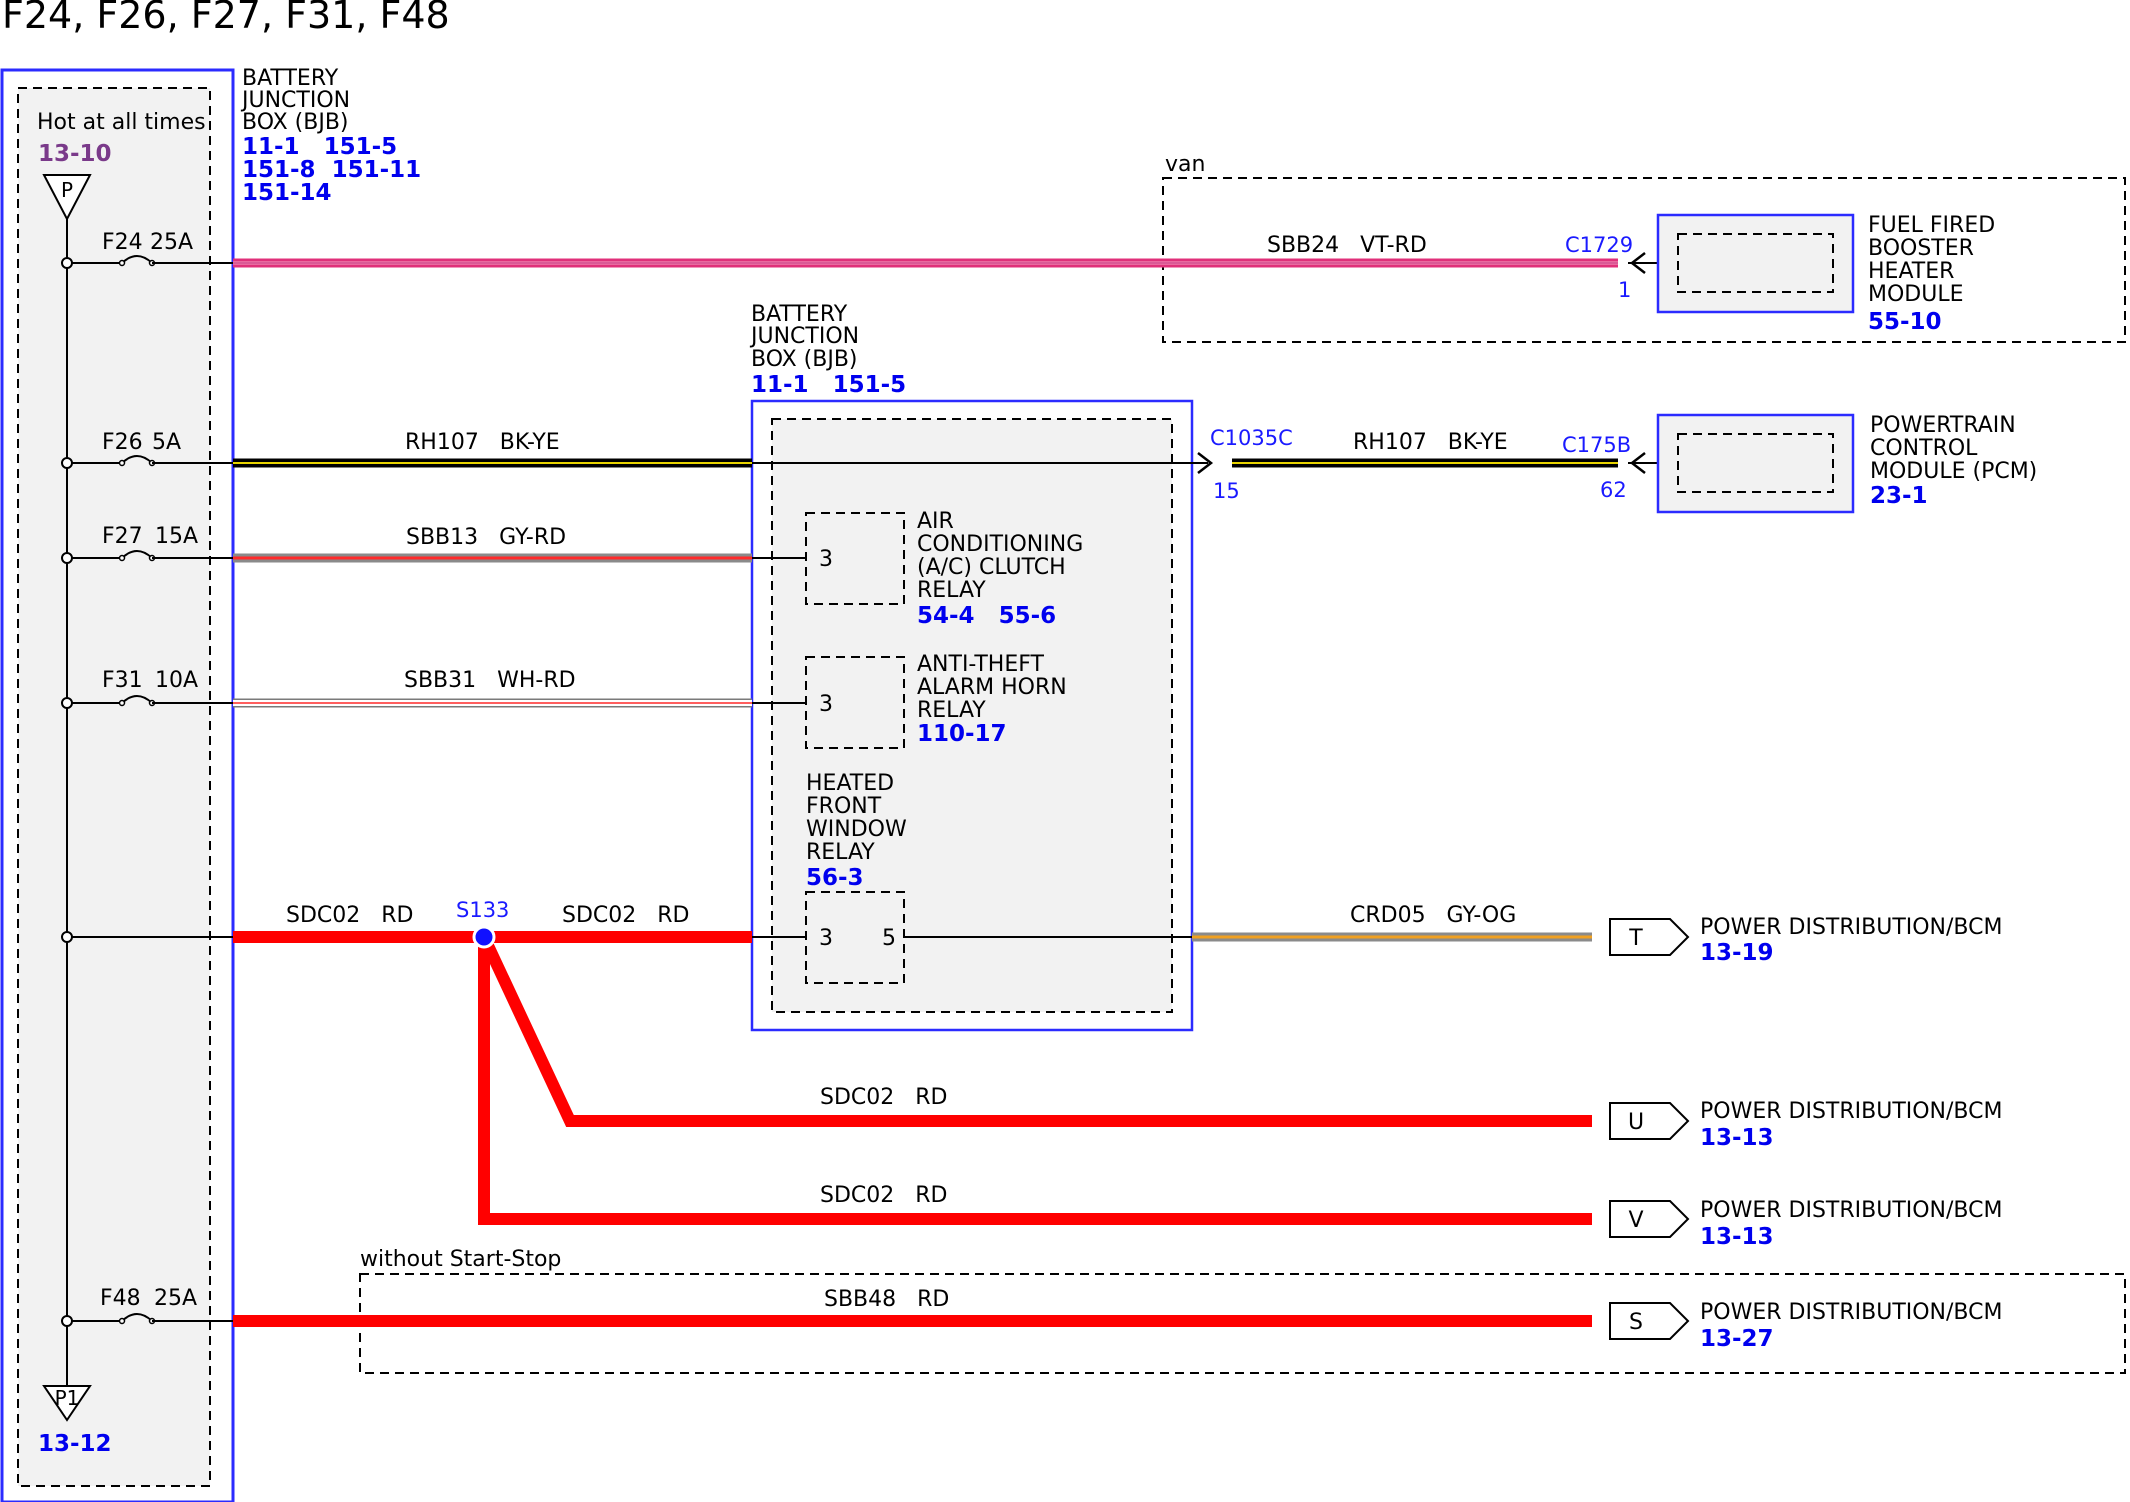 The height and width of the screenshot is (1502, 2130). Describe the element at coordinates (486, 537) in the screenshot. I see `wire-sbb13-label: SBB13 GY-RD` at that location.